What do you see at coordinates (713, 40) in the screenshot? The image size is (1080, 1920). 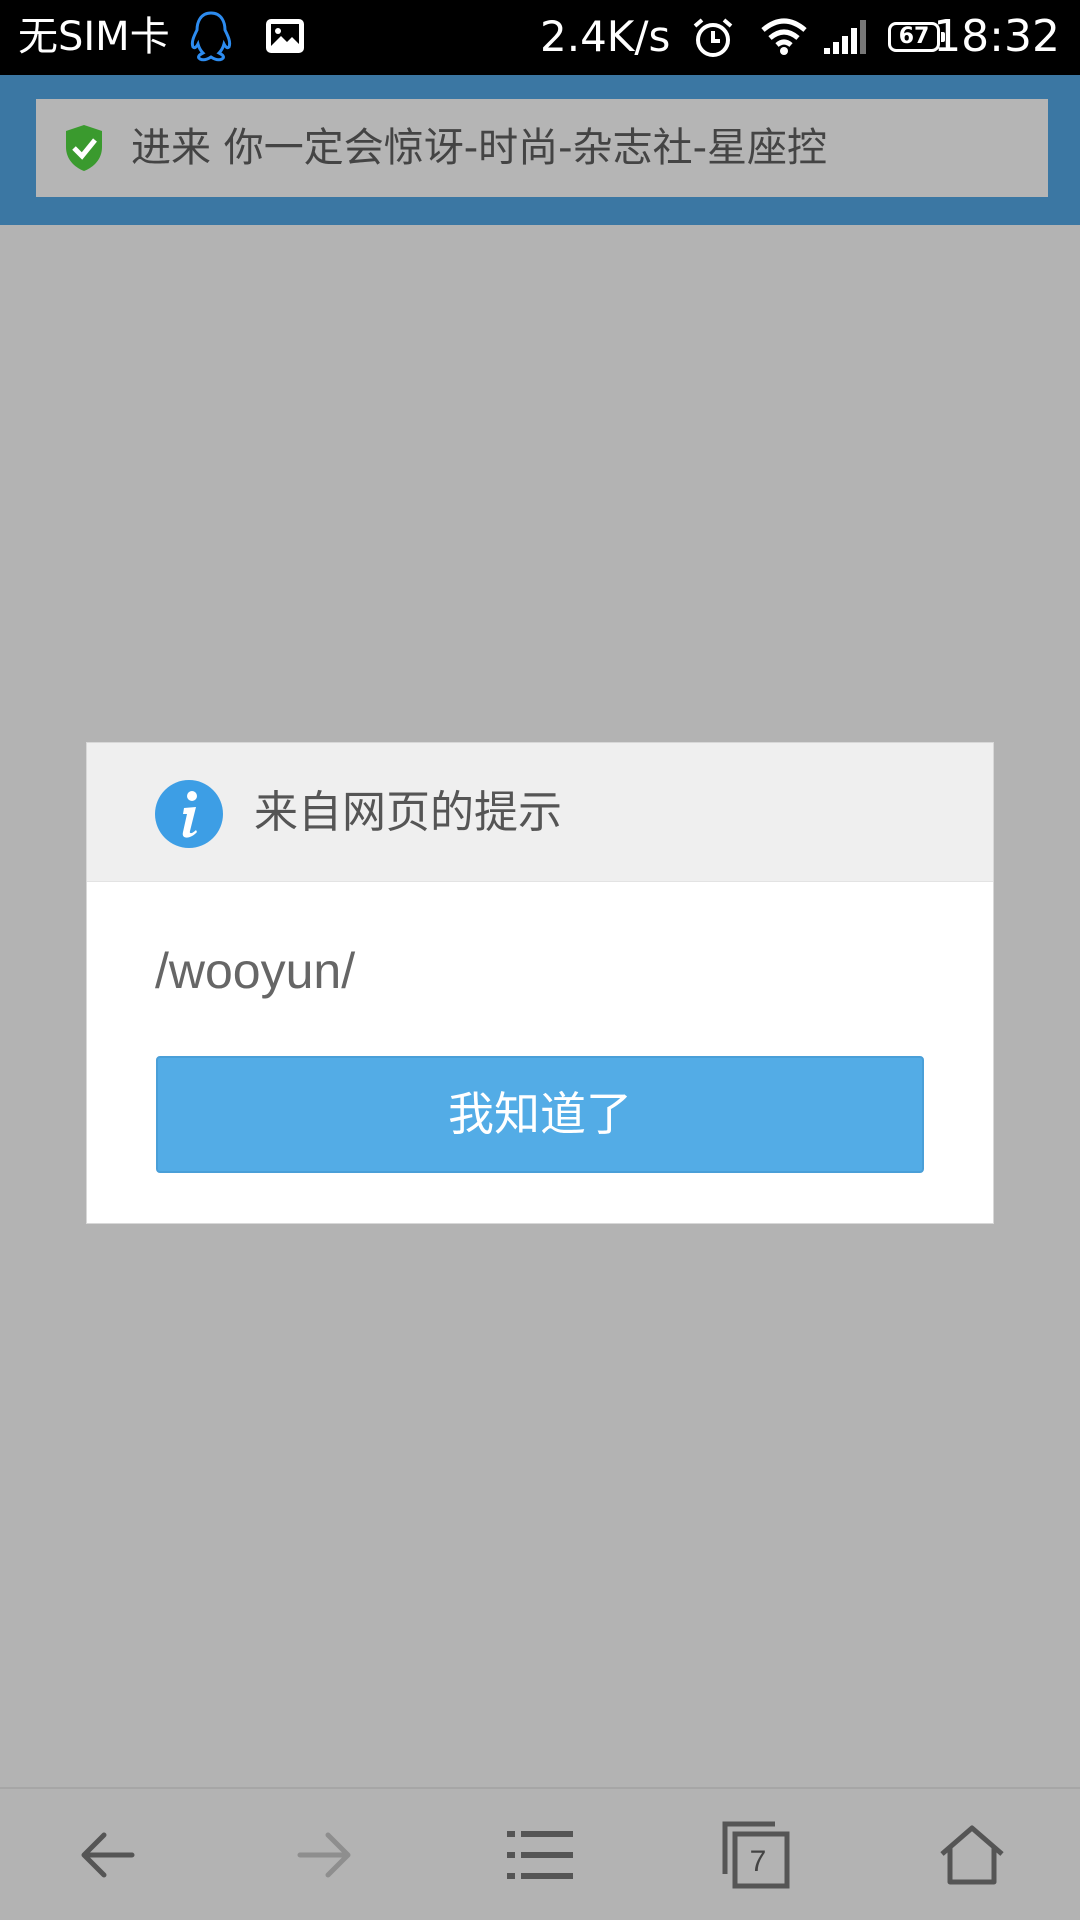 I see `alarm-icon` at bounding box center [713, 40].